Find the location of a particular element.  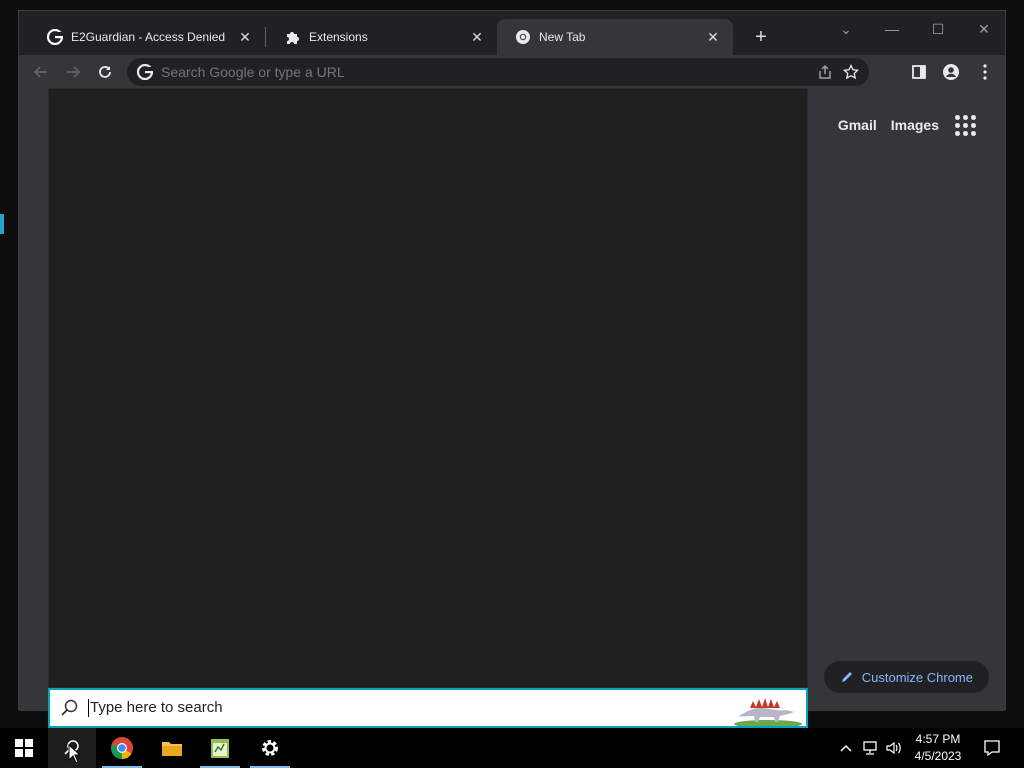

toolbar is located at coordinates (512, 72).